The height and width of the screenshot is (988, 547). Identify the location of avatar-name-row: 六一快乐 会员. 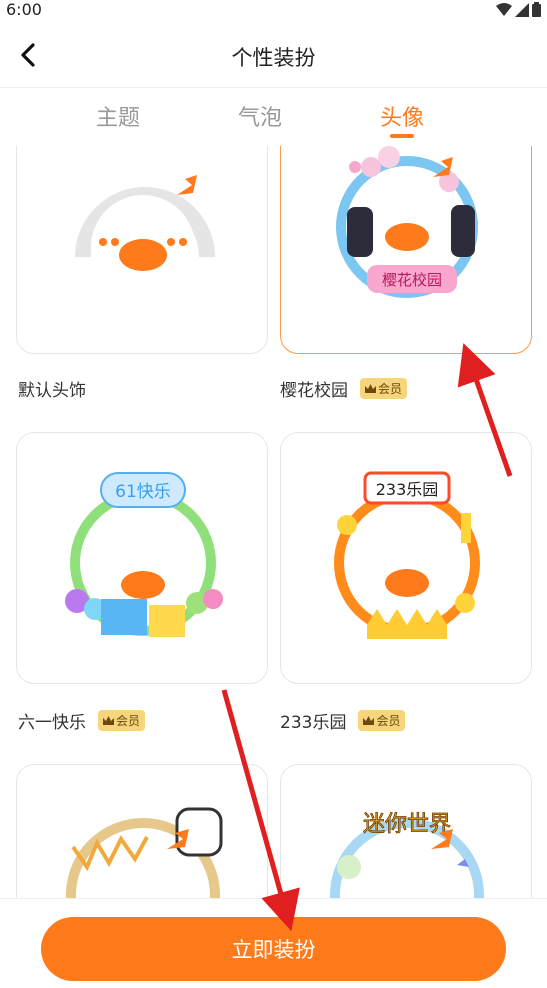
(82, 720).